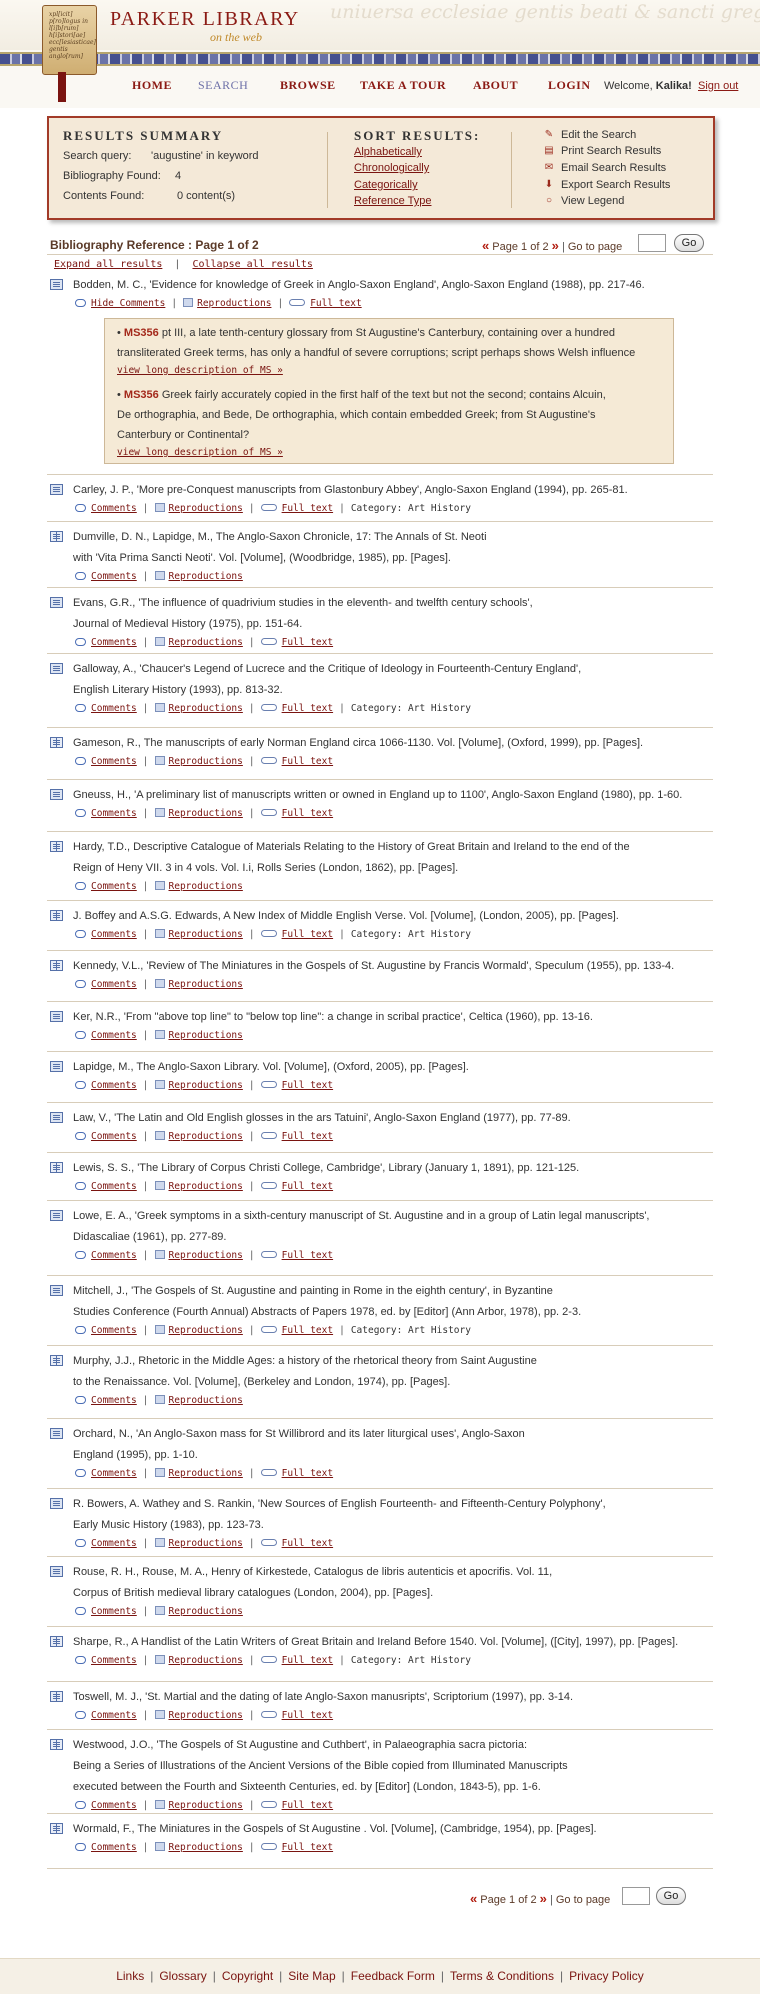 This screenshot has height=1994, width=760. I want to click on hide-comments-link: Hide Comments, so click(128, 303).